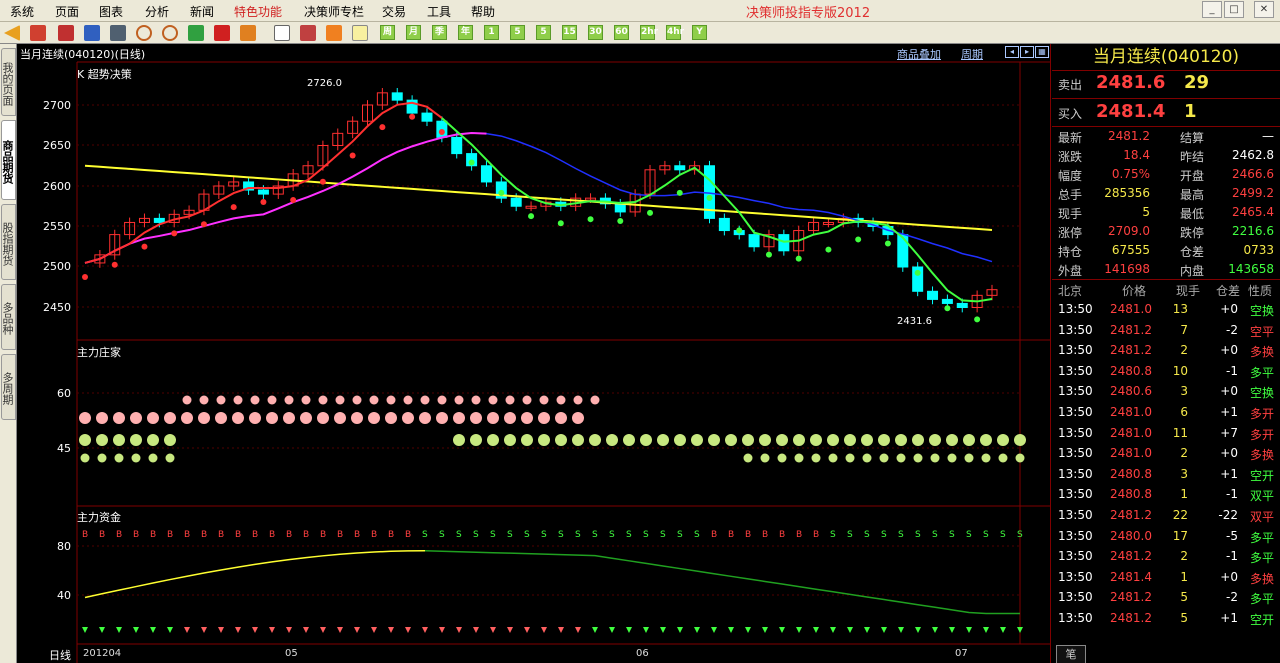 This screenshot has height=663, width=1280. What do you see at coordinates (38, 33) in the screenshot?
I see `home-icon` at bounding box center [38, 33].